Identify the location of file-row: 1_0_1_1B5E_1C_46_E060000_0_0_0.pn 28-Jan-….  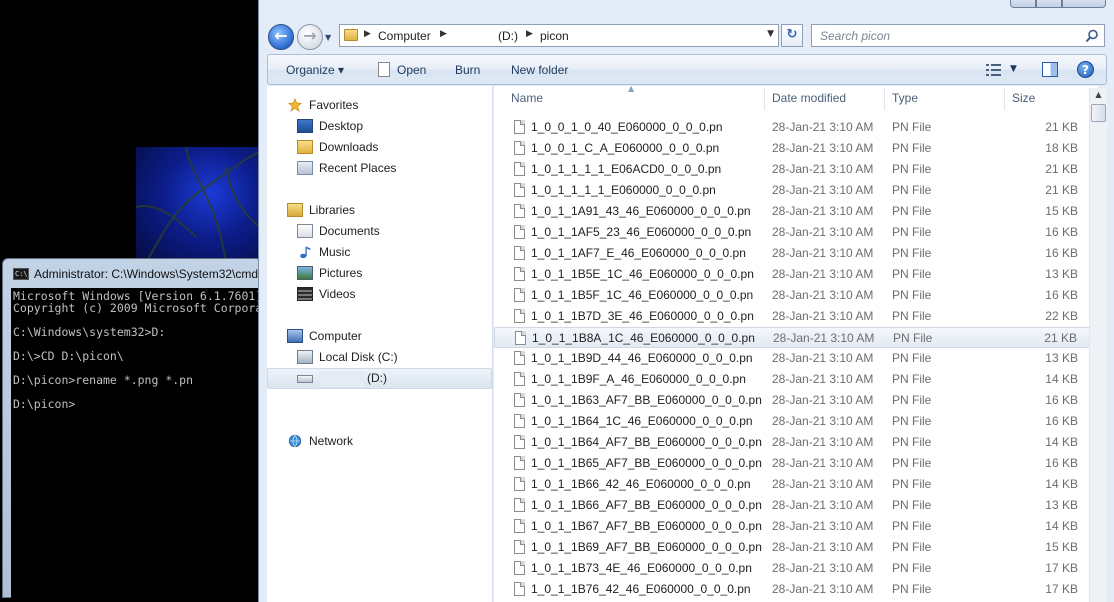
(796, 274).